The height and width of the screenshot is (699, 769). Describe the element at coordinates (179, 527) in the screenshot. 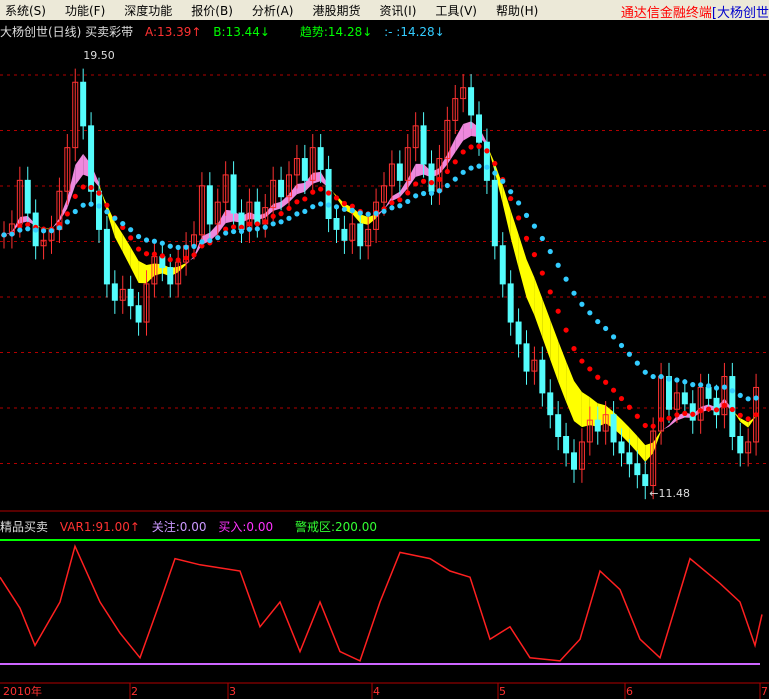

I see `watch-value: 关注:0.00` at that location.